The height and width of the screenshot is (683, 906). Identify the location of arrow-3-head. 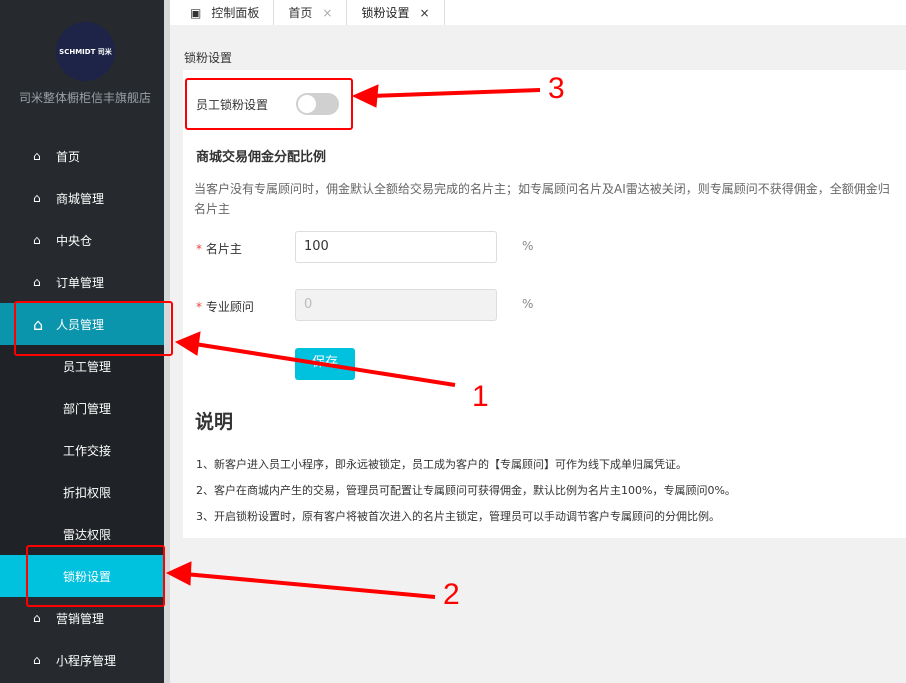
(365, 96).